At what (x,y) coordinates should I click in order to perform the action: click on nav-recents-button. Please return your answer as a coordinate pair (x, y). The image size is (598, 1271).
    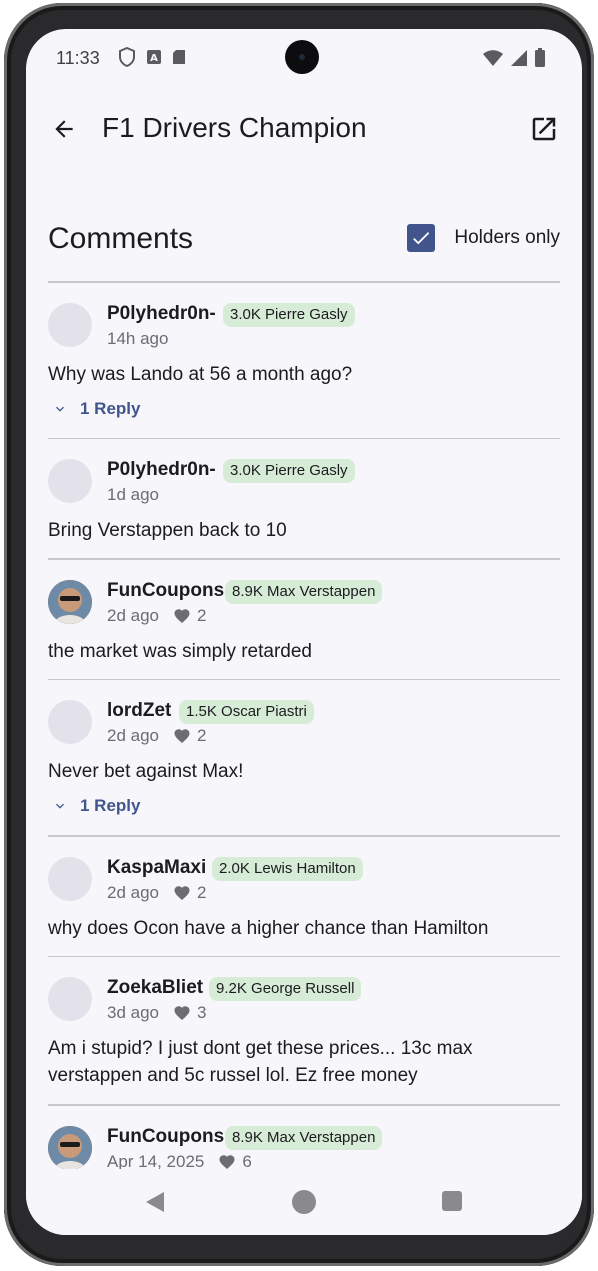
    Looking at the image, I should click on (452, 1201).